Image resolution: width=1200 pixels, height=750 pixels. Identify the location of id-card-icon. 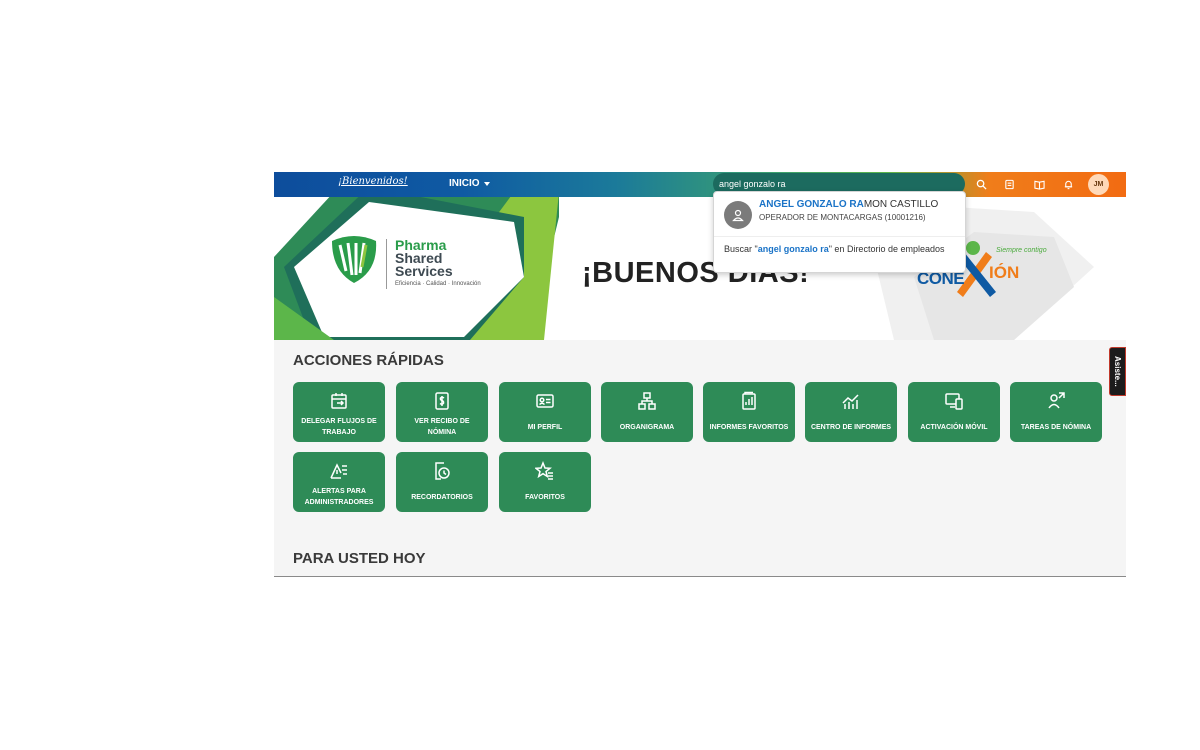
(545, 401).